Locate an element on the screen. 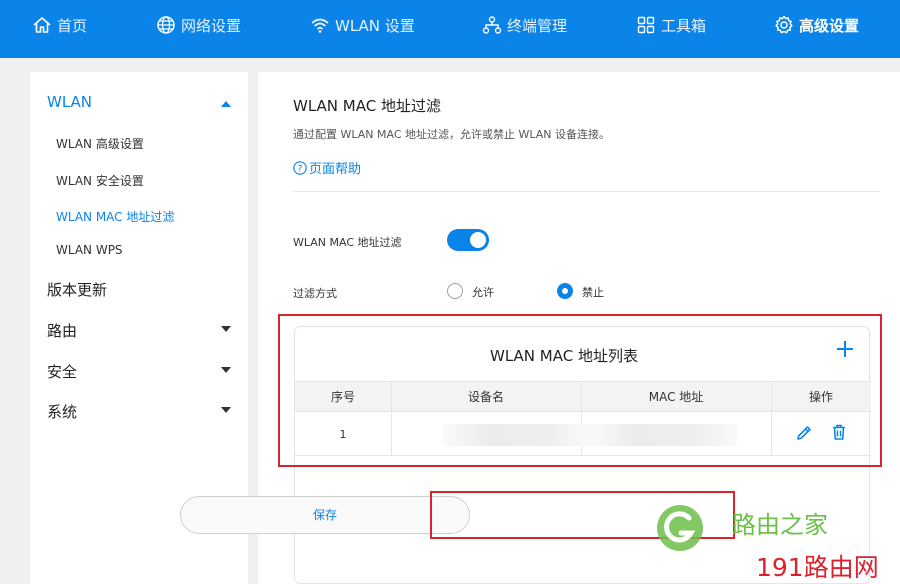 This screenshot has height=584, width=900. add-button is located at coordinates (845, 351).